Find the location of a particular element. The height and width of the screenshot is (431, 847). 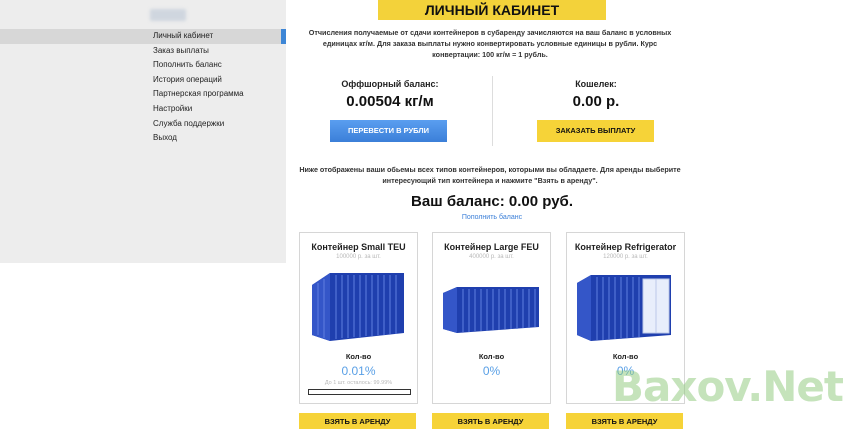

convert-to-rubles-button: ПЕРЕВЕСТИ В РУБЛИ is located at coordinates (388, 131).